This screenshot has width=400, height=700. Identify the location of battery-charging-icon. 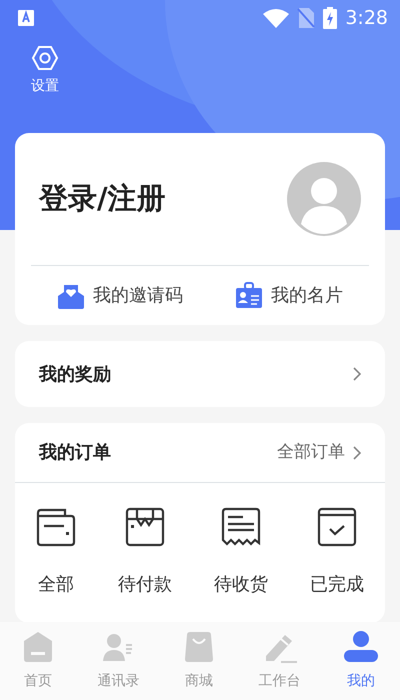
(330, 18).